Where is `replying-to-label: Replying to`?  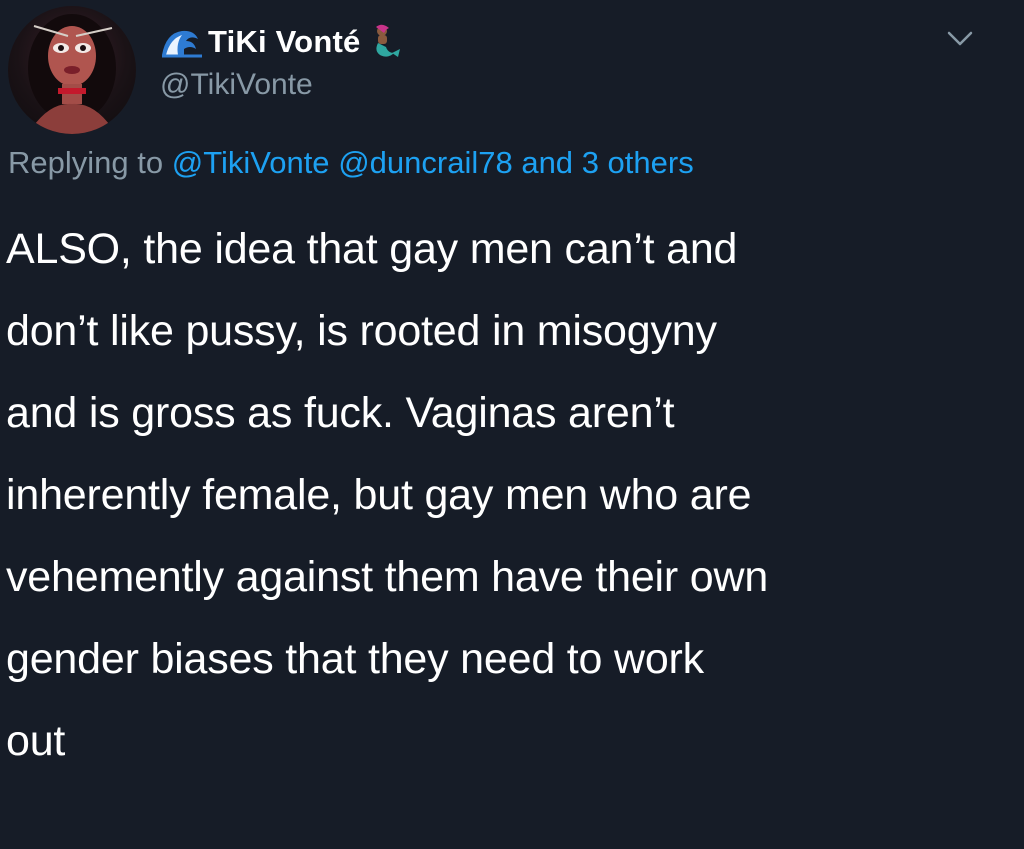
replying-to-label: Replying to is located at coordinates (86, 162).